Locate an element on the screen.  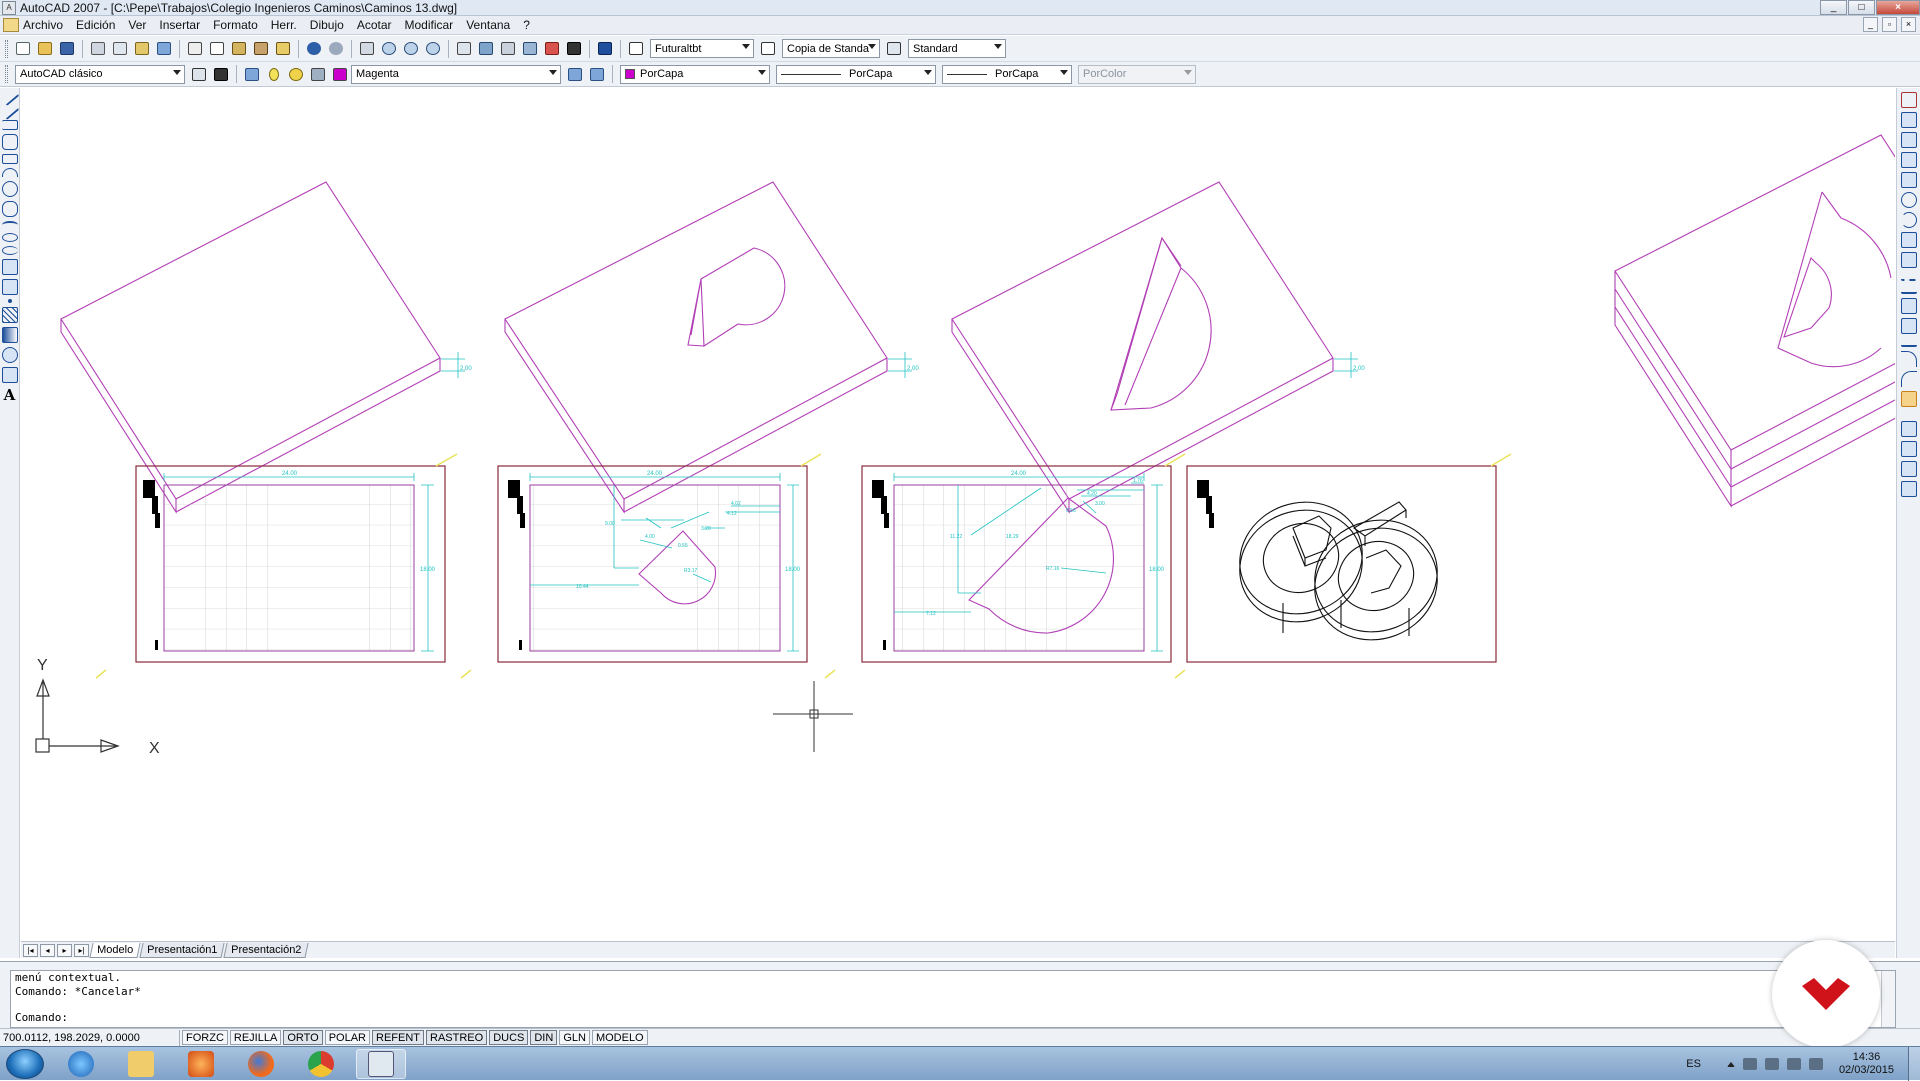
previous-tab-button: ◂ is located at coordinates (47, 950).